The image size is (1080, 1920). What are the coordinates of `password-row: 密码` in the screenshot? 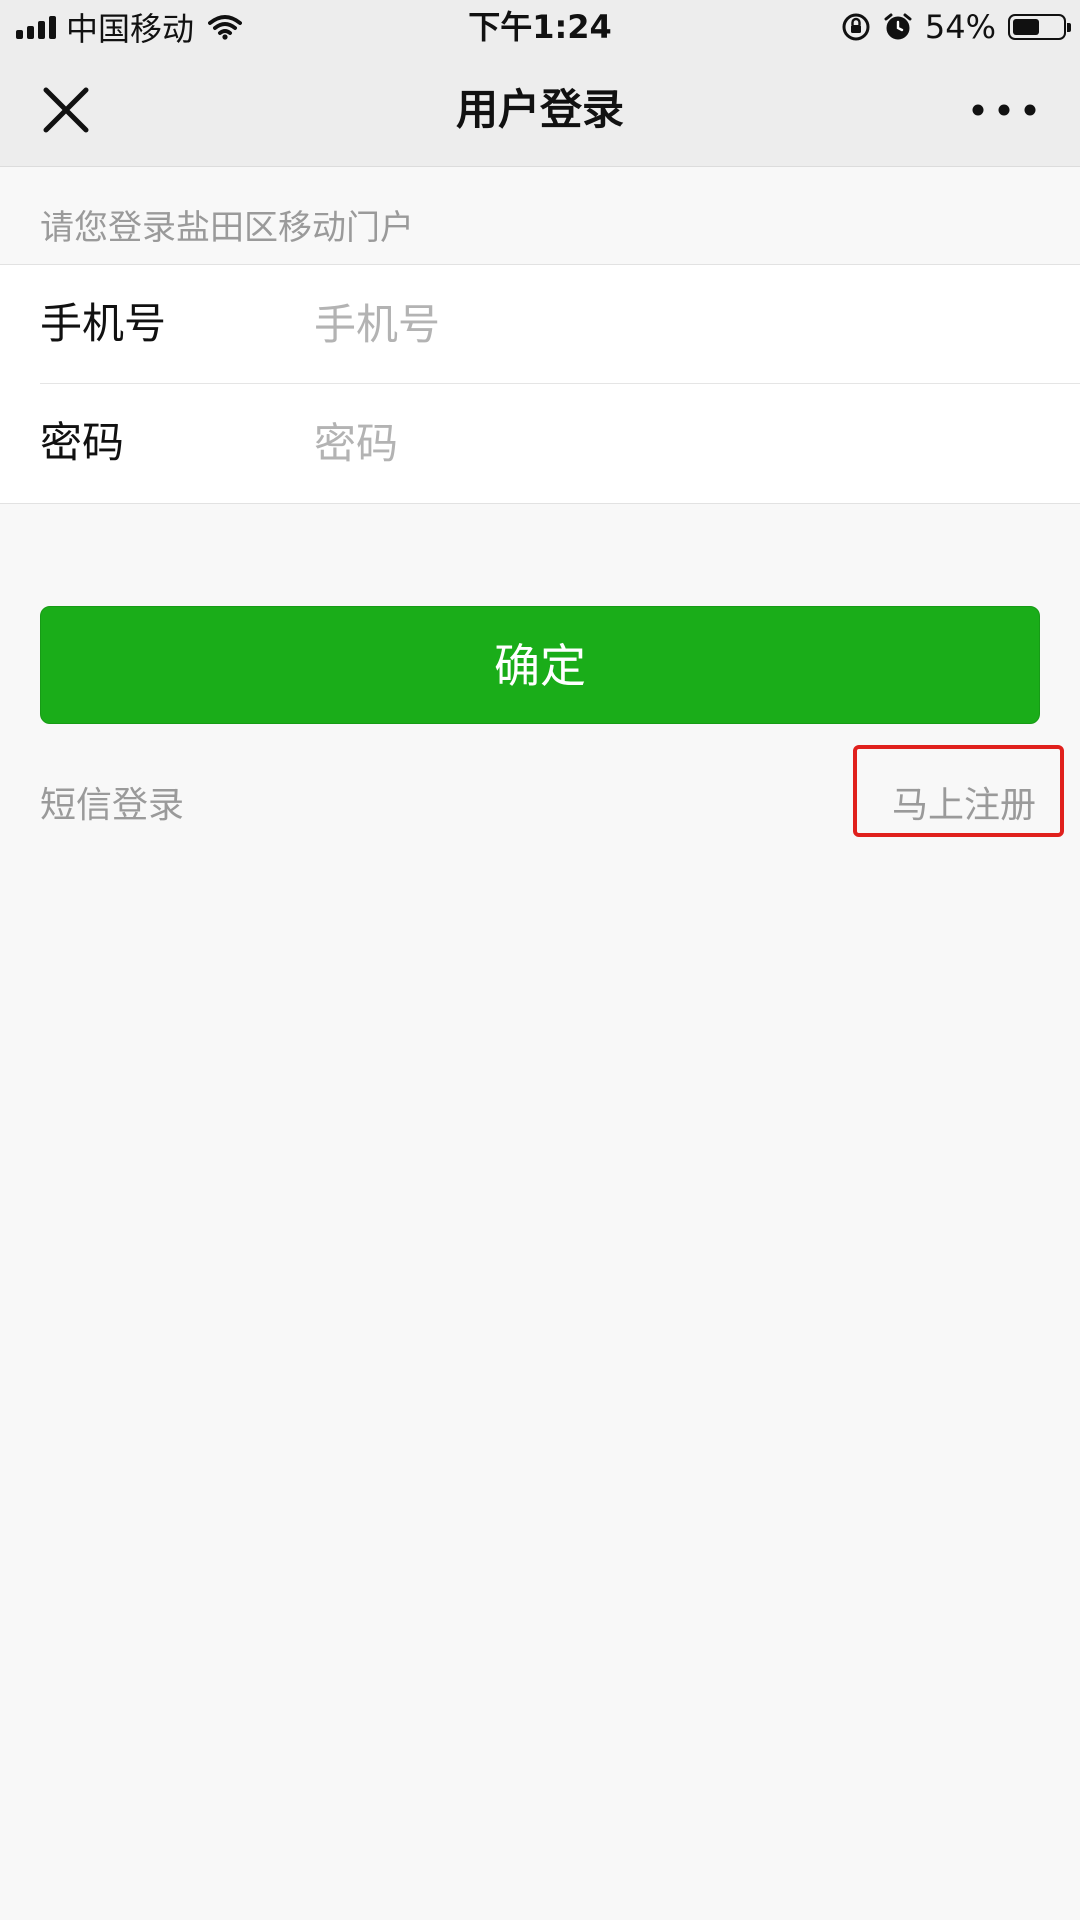 It's located at (540, 443).